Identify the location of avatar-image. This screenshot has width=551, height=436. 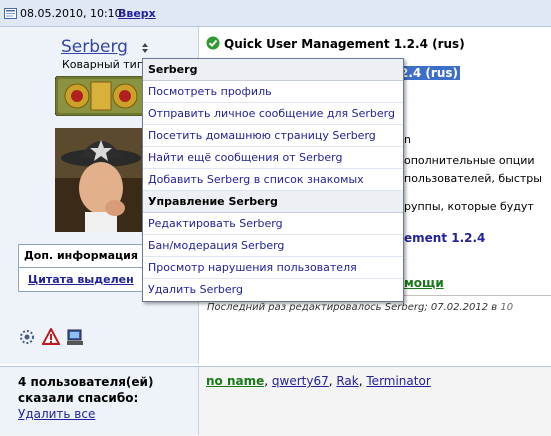
(101, 180).